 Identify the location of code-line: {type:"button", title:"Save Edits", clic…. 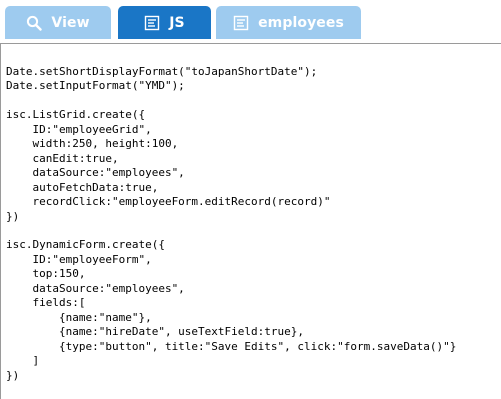
(231, 346).